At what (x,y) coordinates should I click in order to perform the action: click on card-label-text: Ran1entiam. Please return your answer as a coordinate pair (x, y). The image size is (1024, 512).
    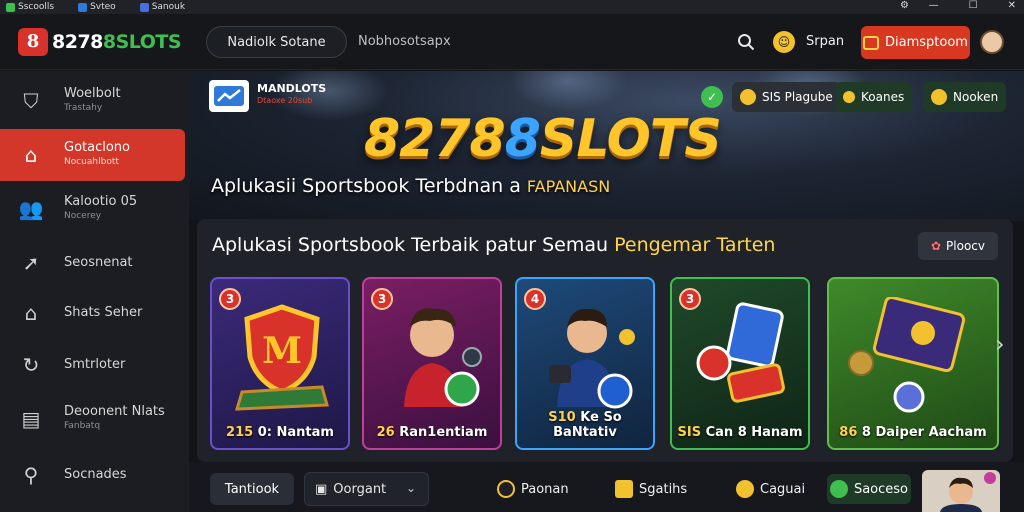
    Looking at the image, I should click on (443, 432).